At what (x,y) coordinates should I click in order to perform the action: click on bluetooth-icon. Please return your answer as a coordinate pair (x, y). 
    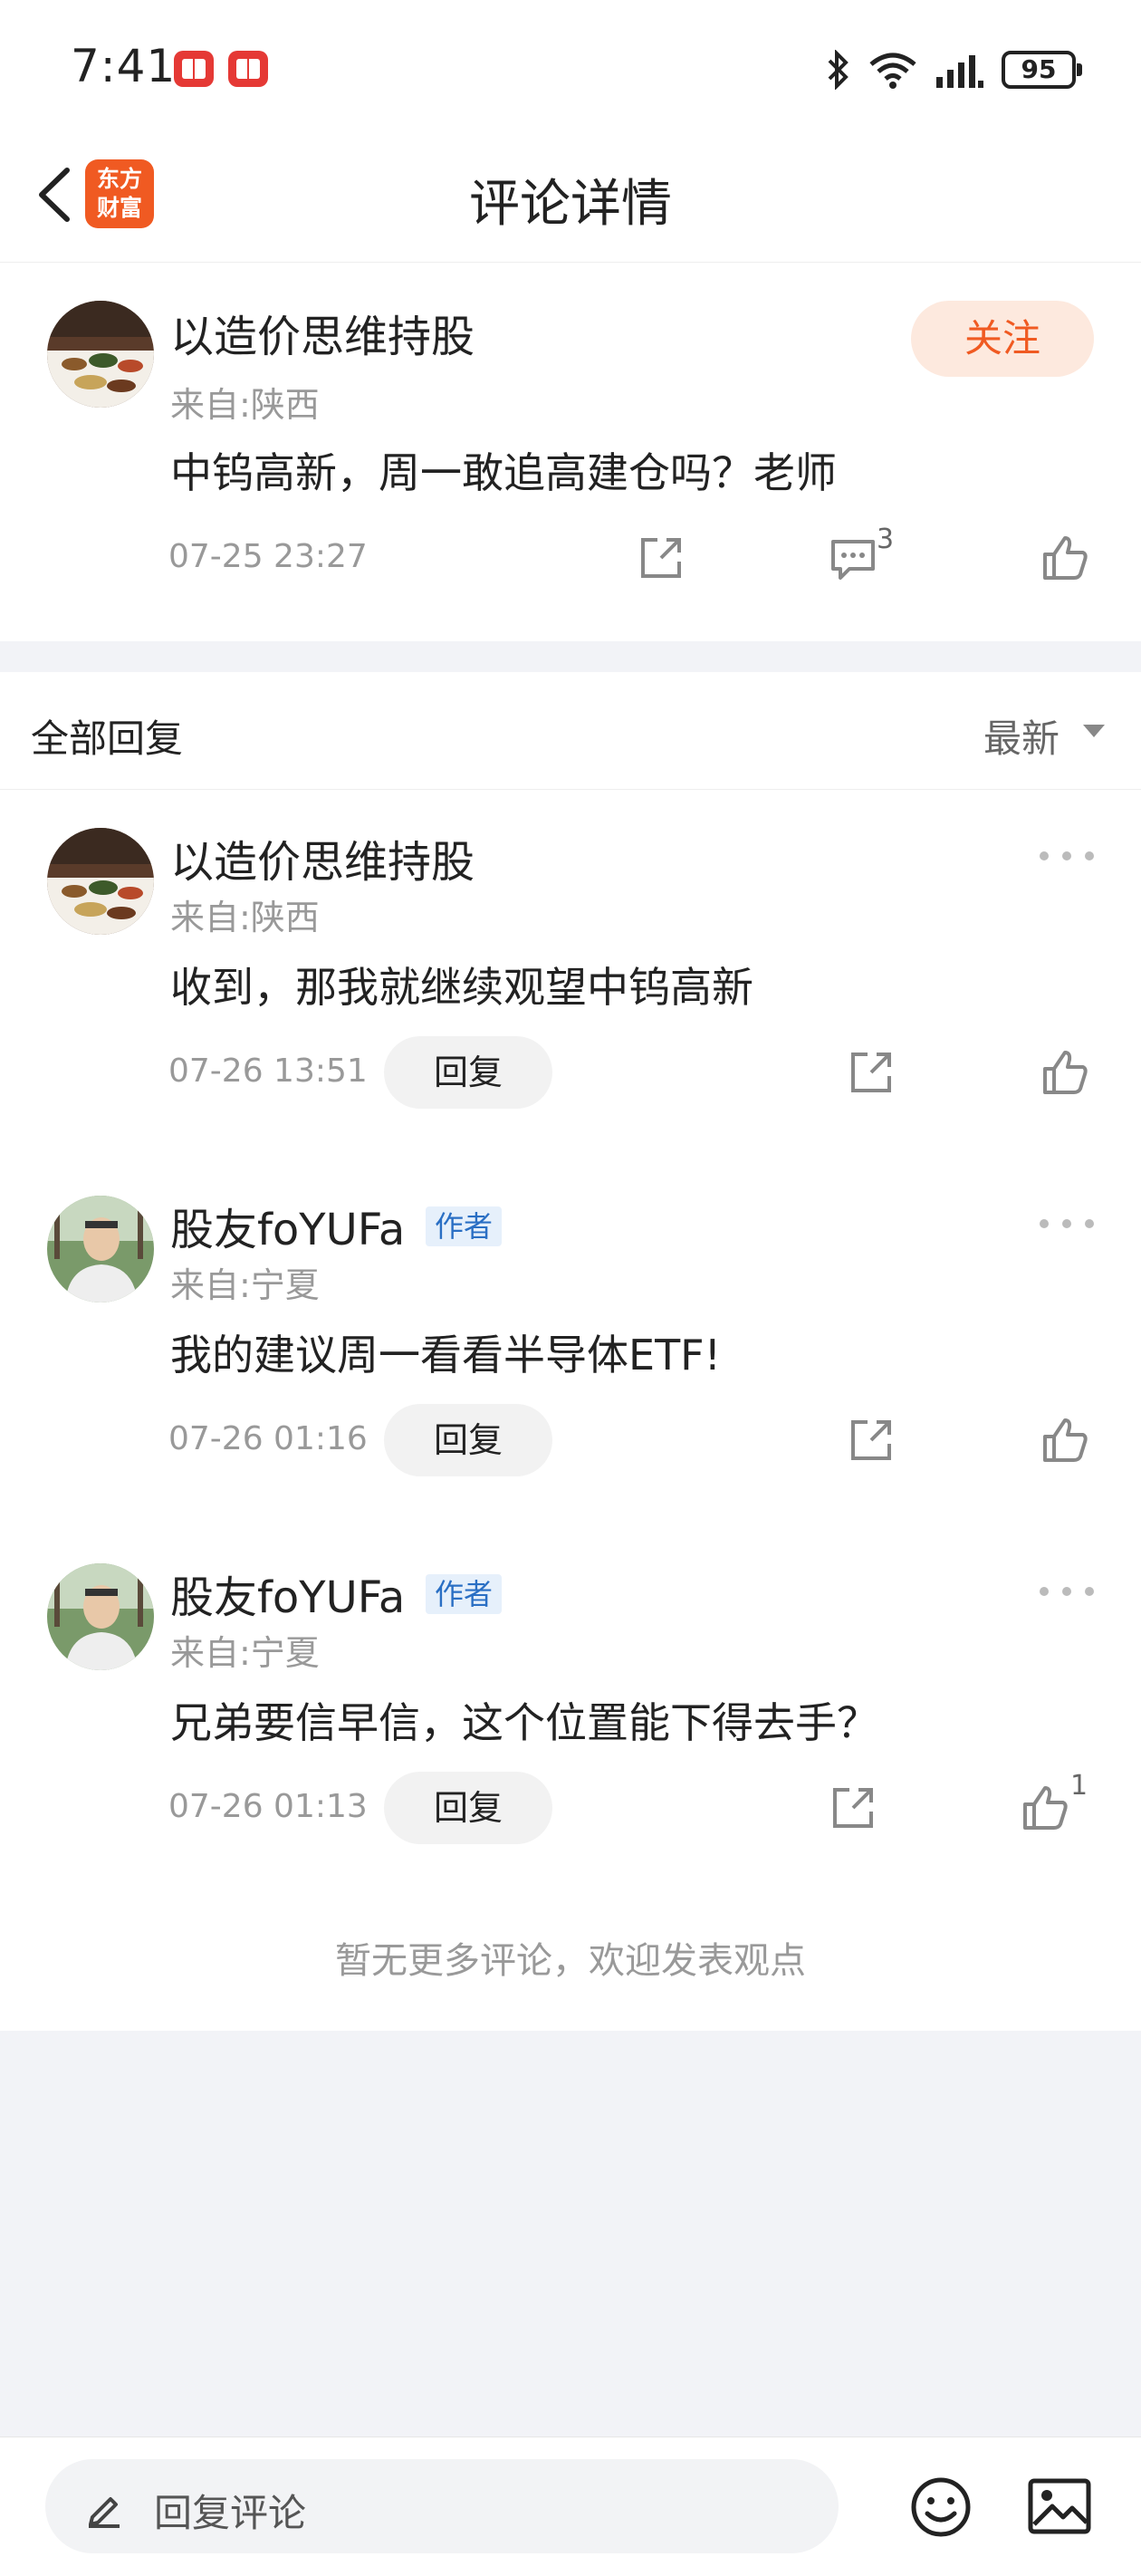
    Looking at the image, I should click on (839, 70).